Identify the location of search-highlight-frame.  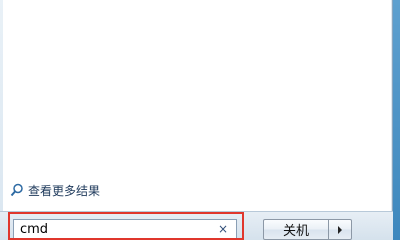
(126, 226).